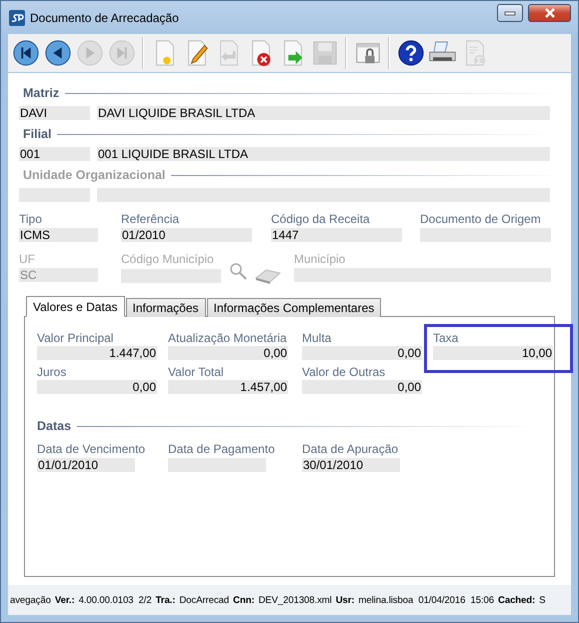  What do you see at coordinates (228, 338) in the screenshot?
I see `field-label: Atualização Monetária` at bounding box center [228, 338].